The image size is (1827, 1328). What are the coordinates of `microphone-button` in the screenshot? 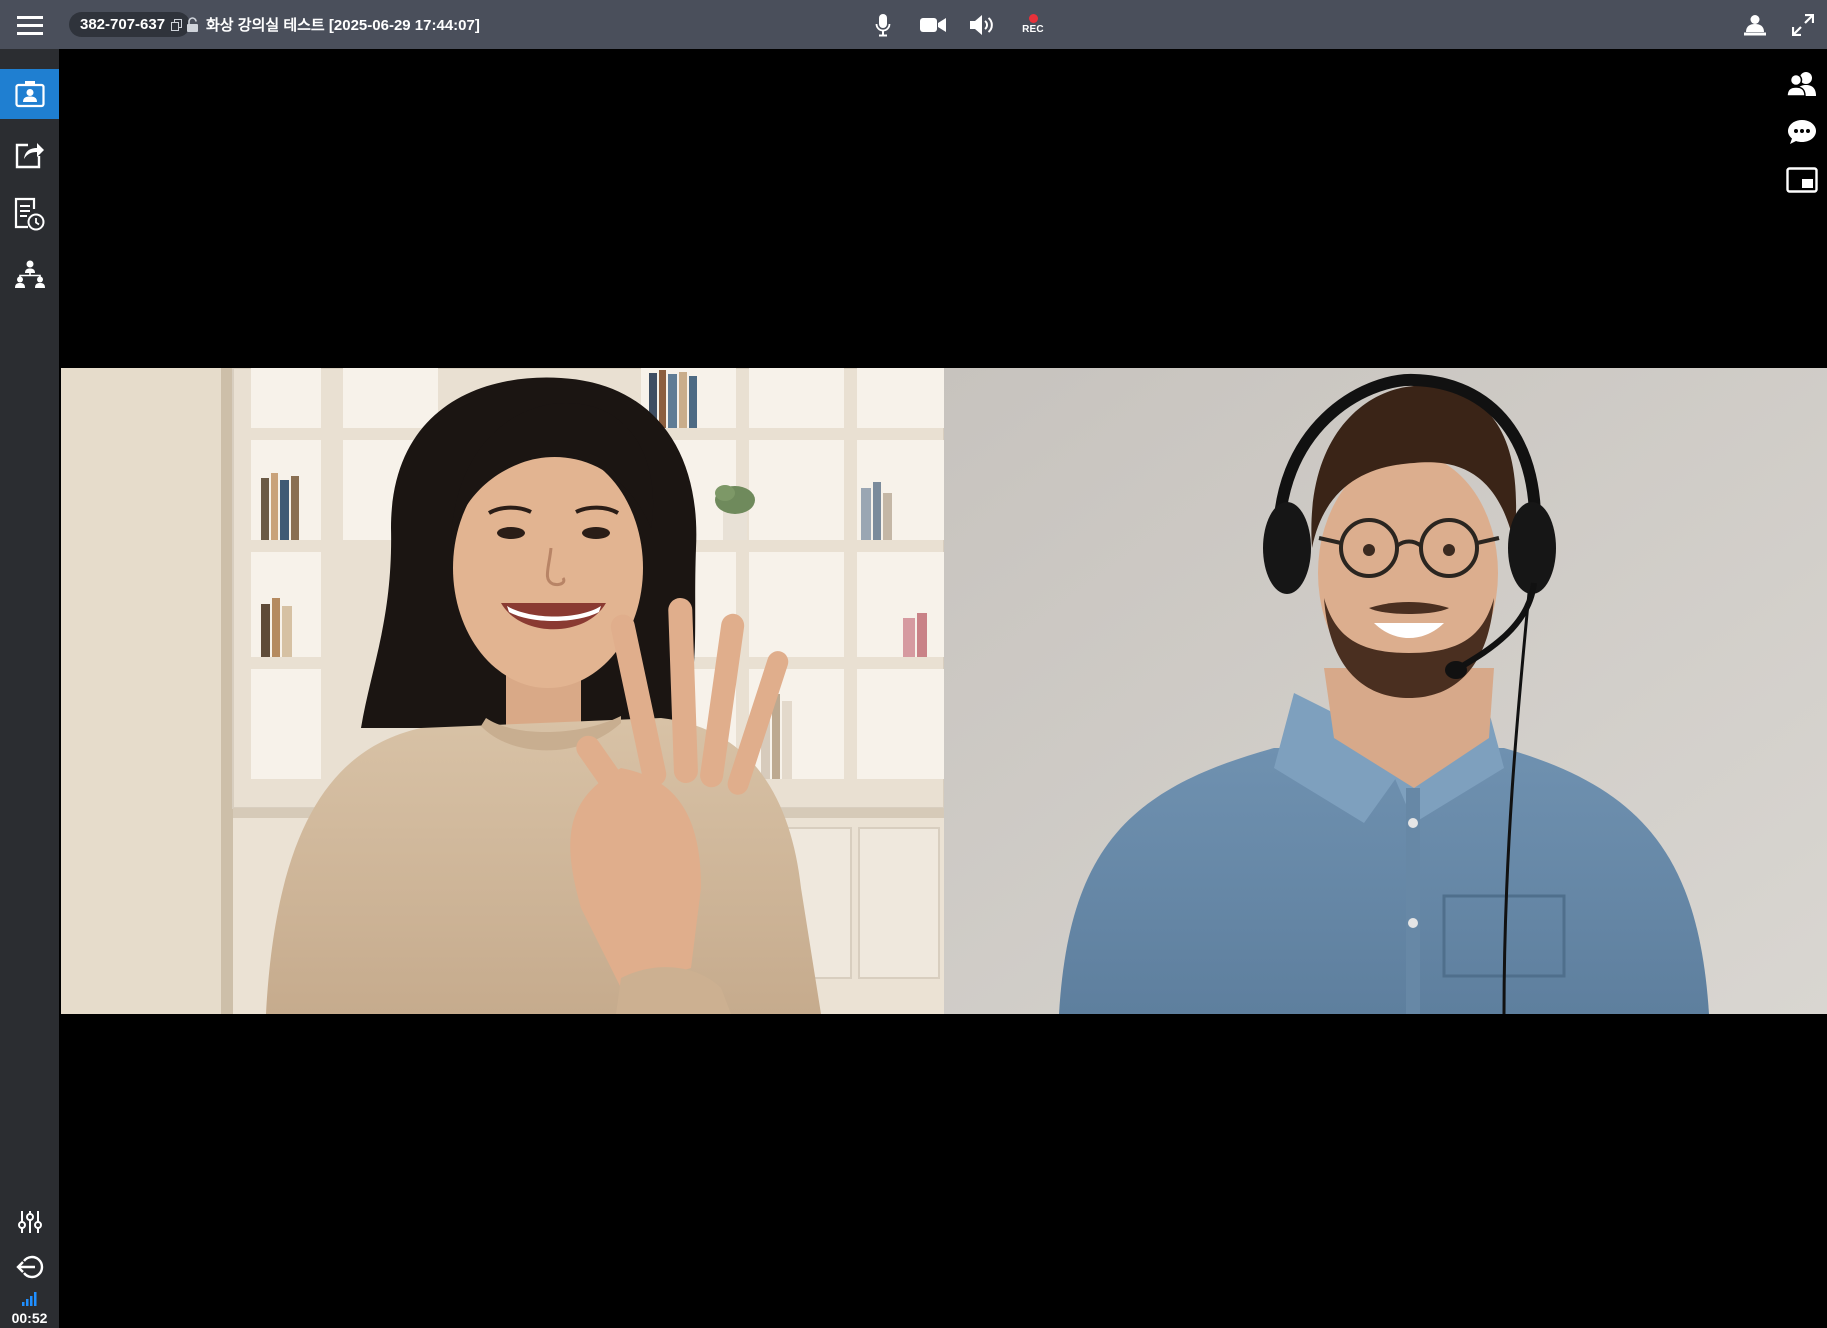 It's located at (883, 24).